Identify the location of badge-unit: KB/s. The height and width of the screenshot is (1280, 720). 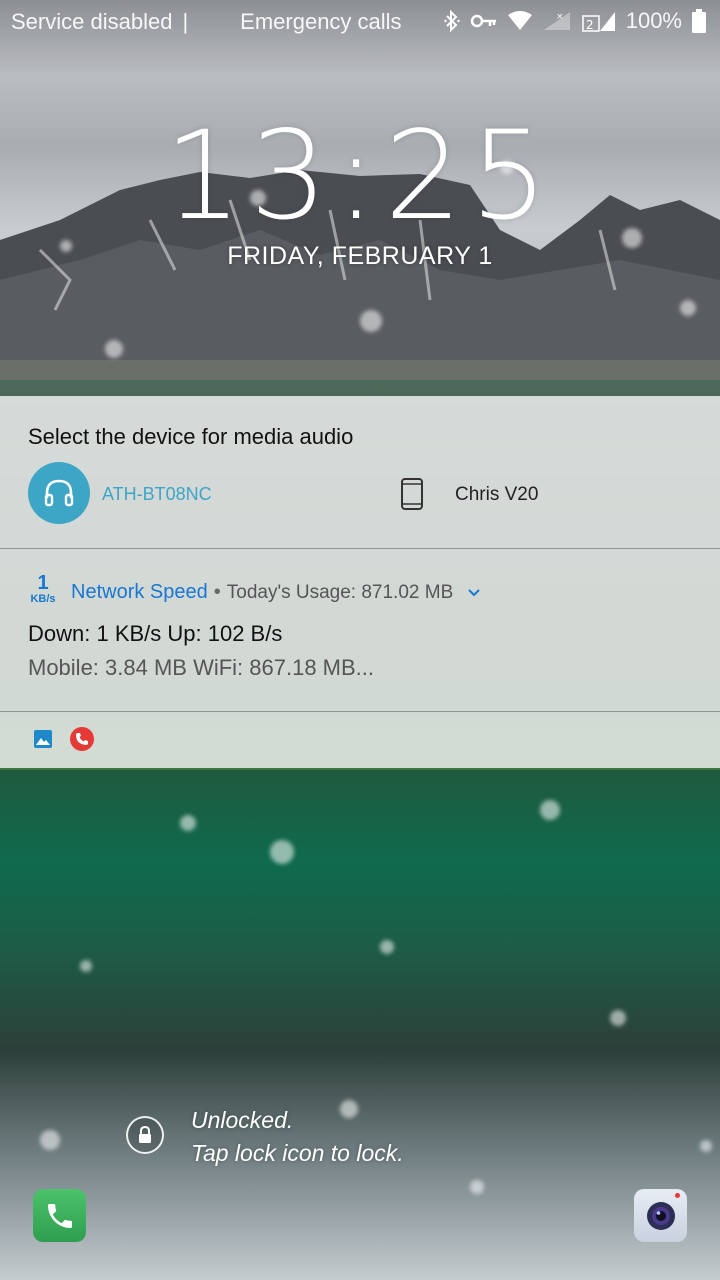
(43, 599).